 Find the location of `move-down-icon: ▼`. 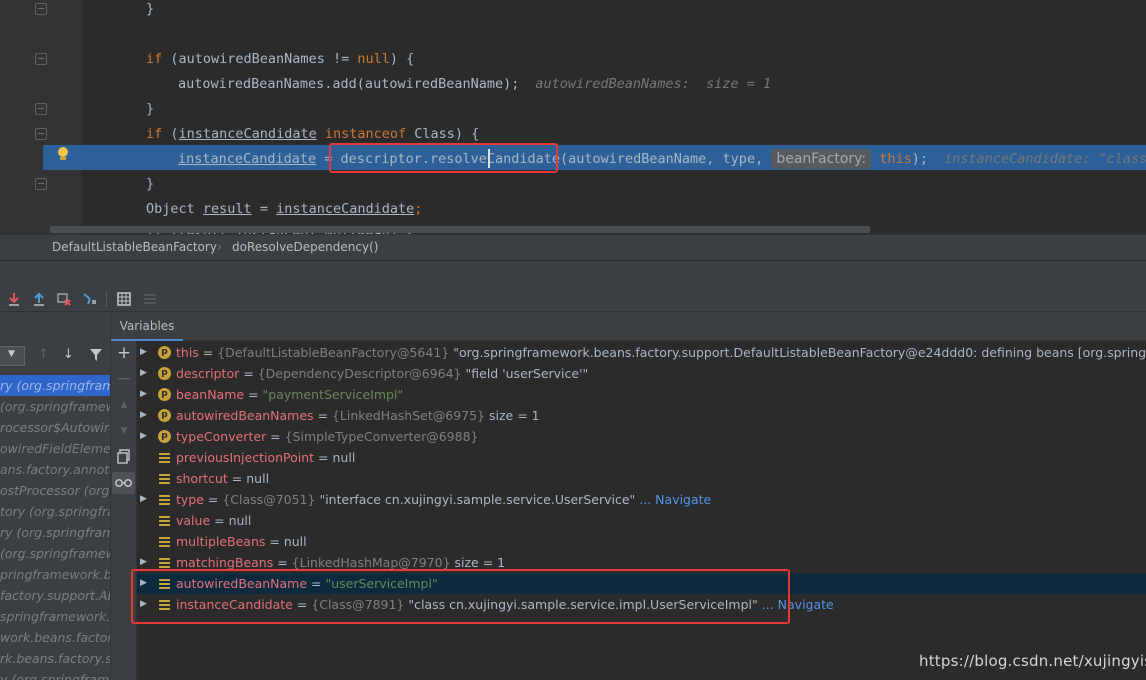

move-down-icon: ▼ is located at coordinates (124, 431).